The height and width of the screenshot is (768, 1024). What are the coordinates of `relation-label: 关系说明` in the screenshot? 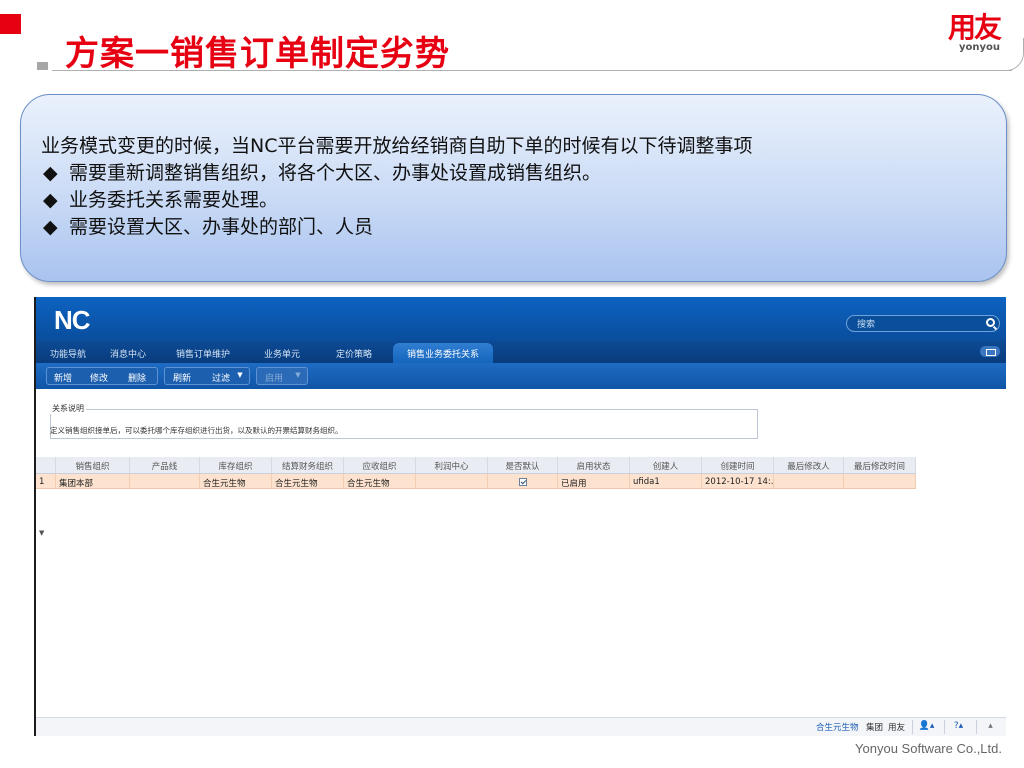 It's located at (68, 408).